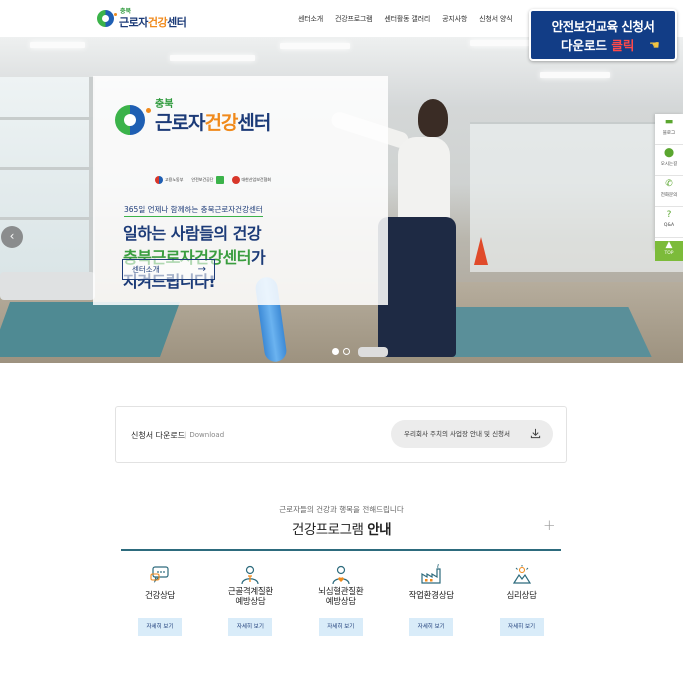 The image size is (683, 683). I want to click on person-shoe, so click(373, 352).